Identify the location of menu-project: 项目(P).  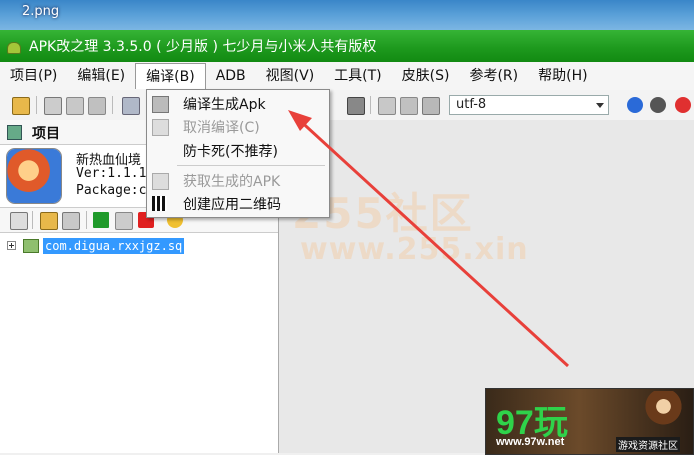
(33, 76).